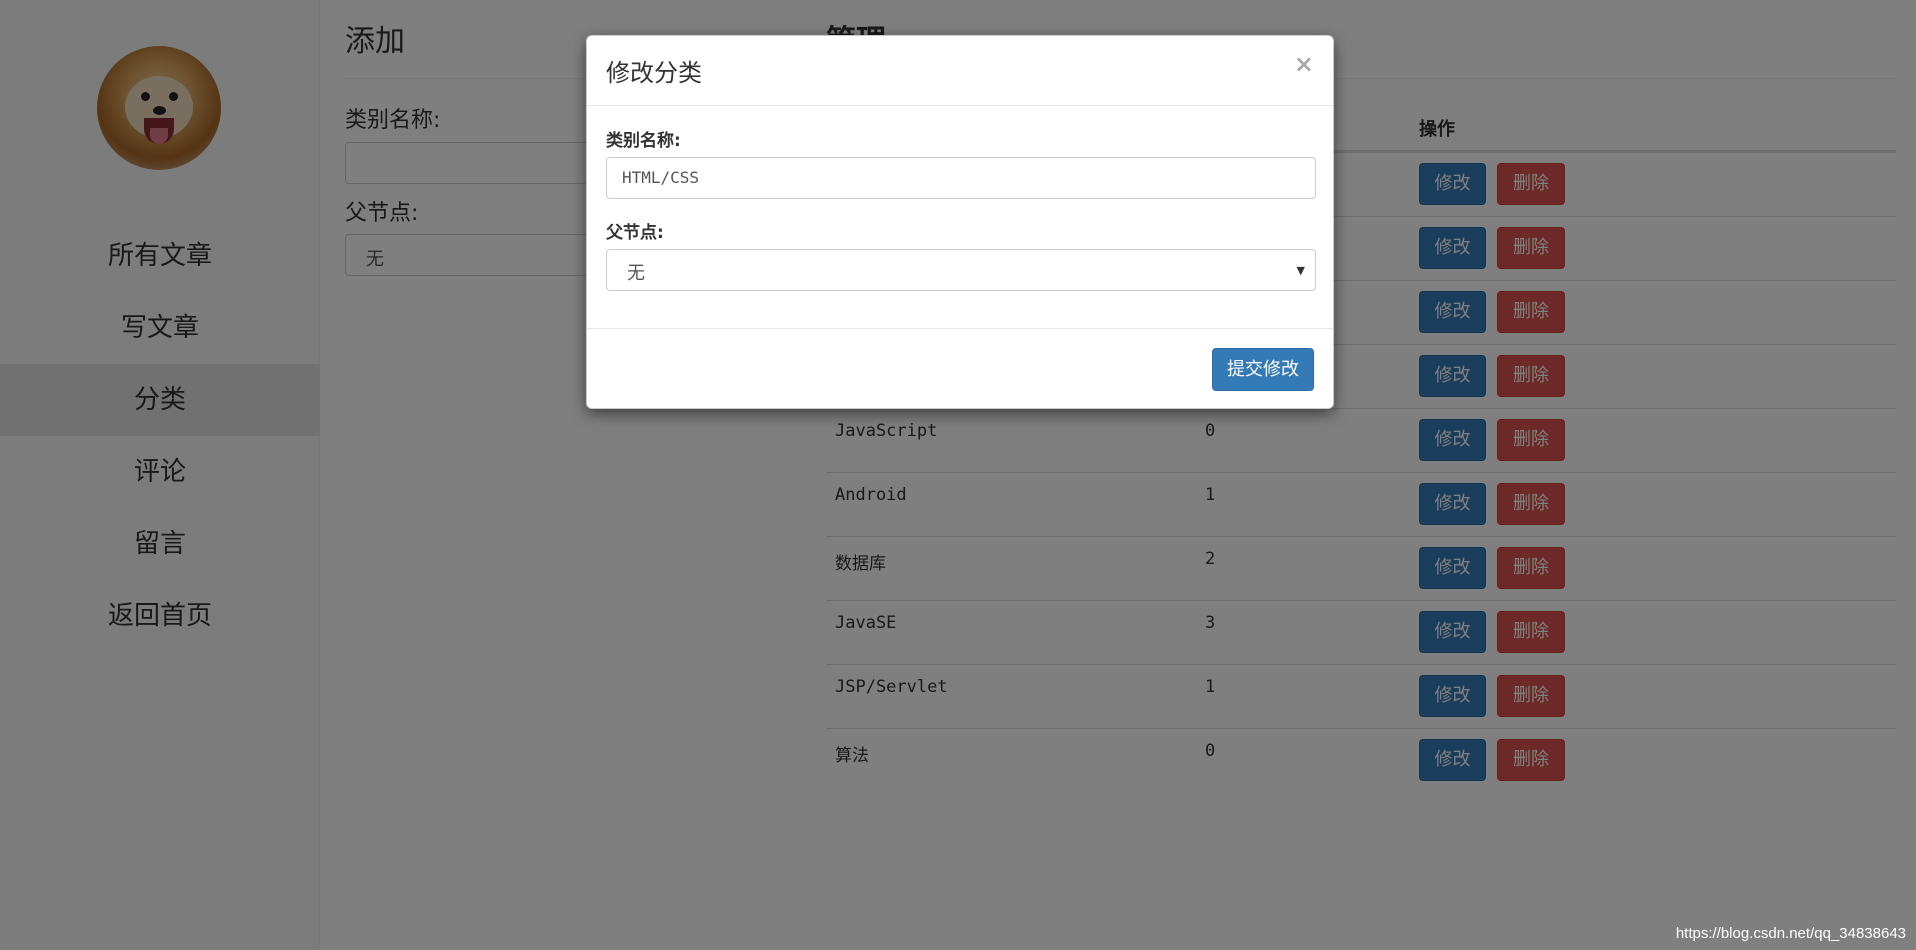 The width and height of the screenshot is (1916, 950). I want to click on modal-footer-divider, so click(960, 328).